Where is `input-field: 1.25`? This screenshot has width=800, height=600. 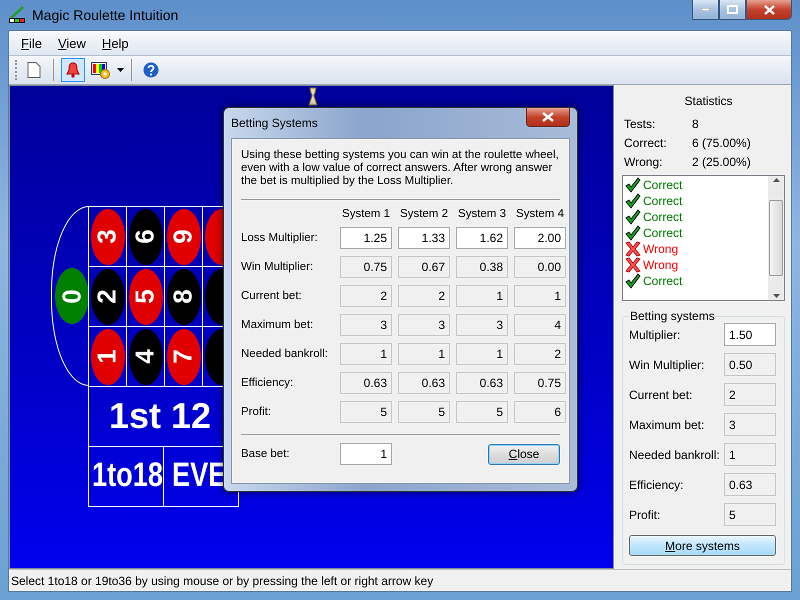 input-field: 1.25 is located at coordinates (366, 238).